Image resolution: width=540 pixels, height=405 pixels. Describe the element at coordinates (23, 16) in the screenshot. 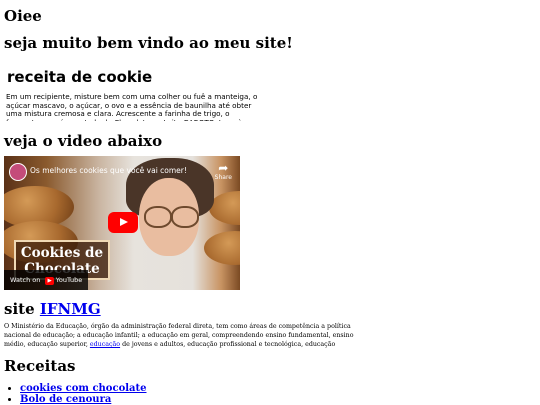

I see `greeting-heading: Oiee` at that location.